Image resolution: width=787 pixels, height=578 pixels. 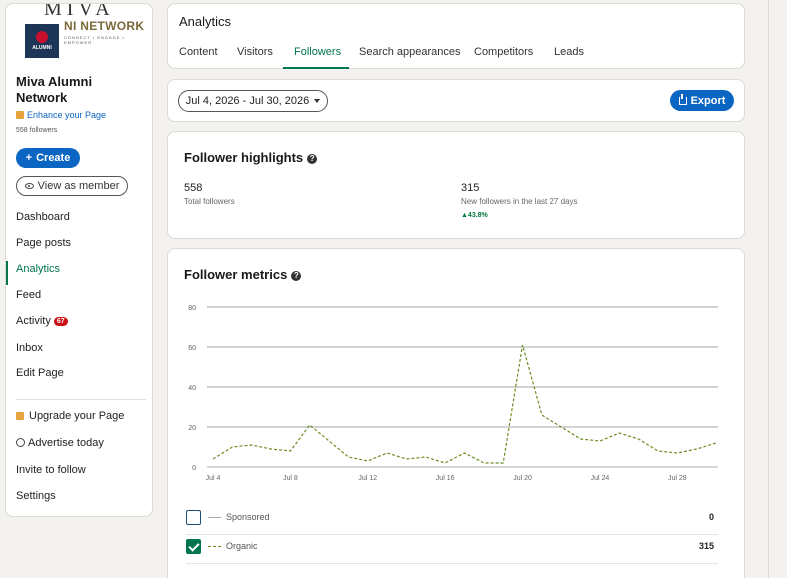 I want to click on y-tick-label: 80, so click(x=192, y=308).